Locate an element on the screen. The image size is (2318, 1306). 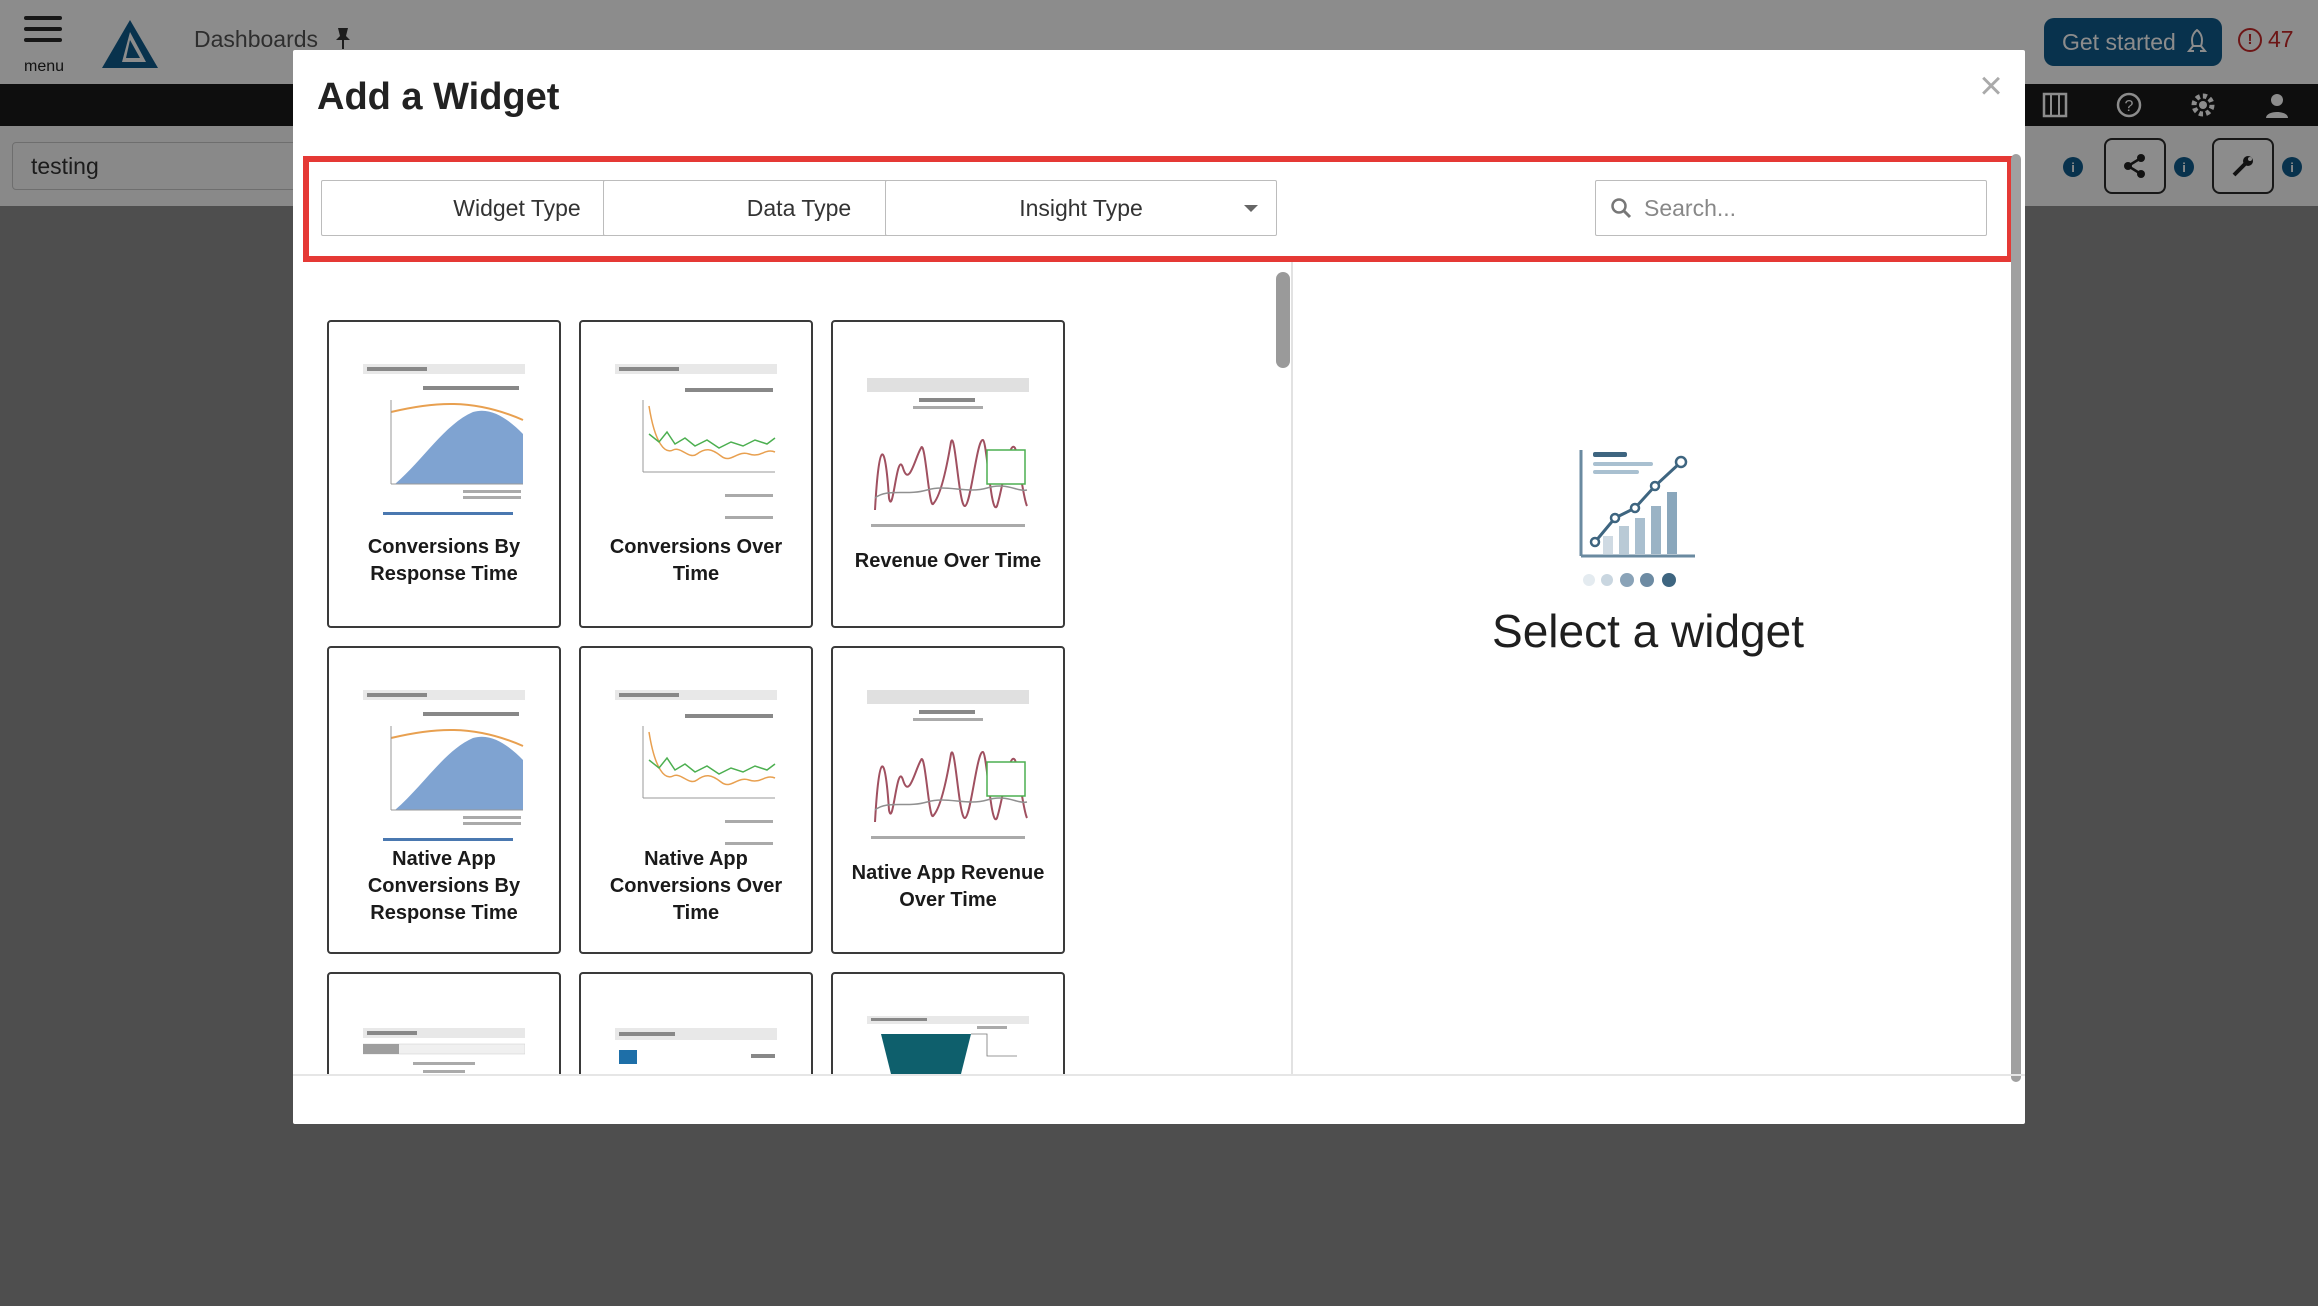
widget-card-label: Native App Revenue Over Time is located at coordinates (948, 886).